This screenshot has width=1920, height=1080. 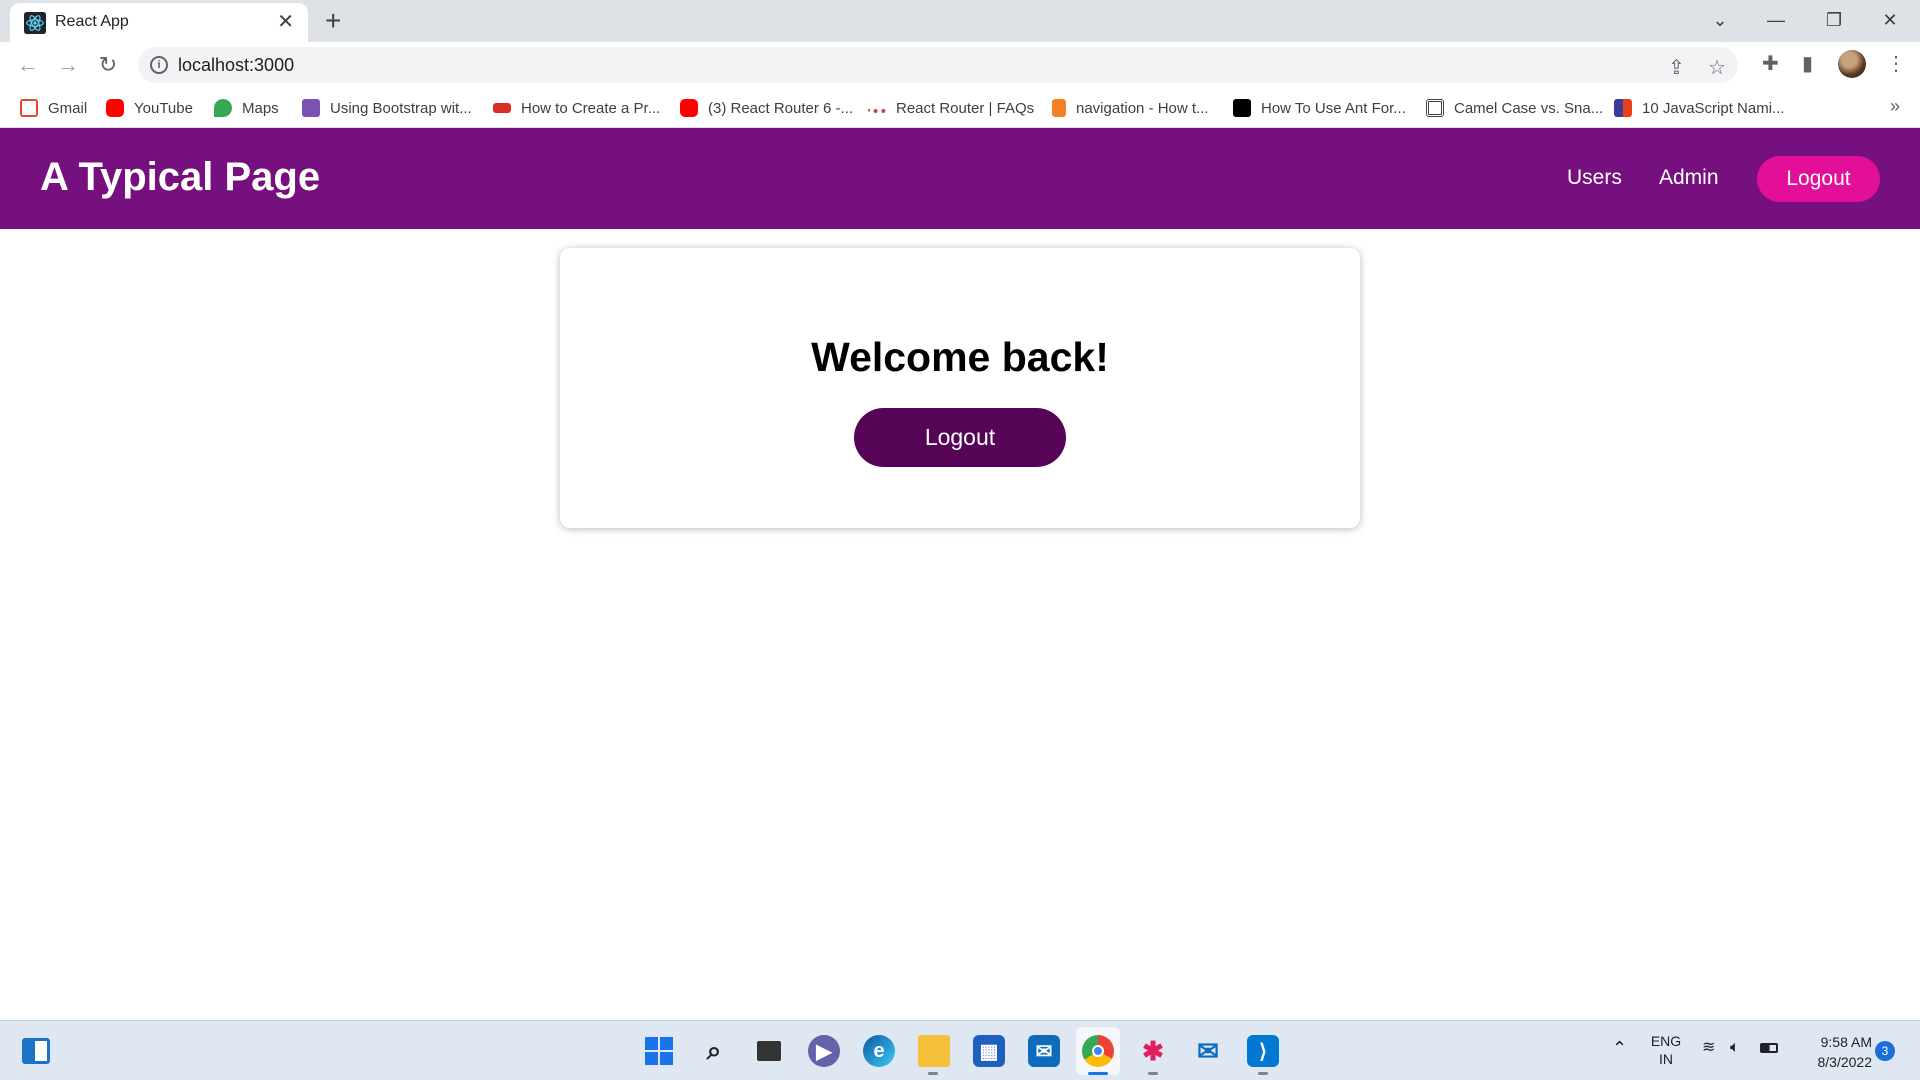 I want to click on window-close-icon: ✕, so click(x=1890, y=20).